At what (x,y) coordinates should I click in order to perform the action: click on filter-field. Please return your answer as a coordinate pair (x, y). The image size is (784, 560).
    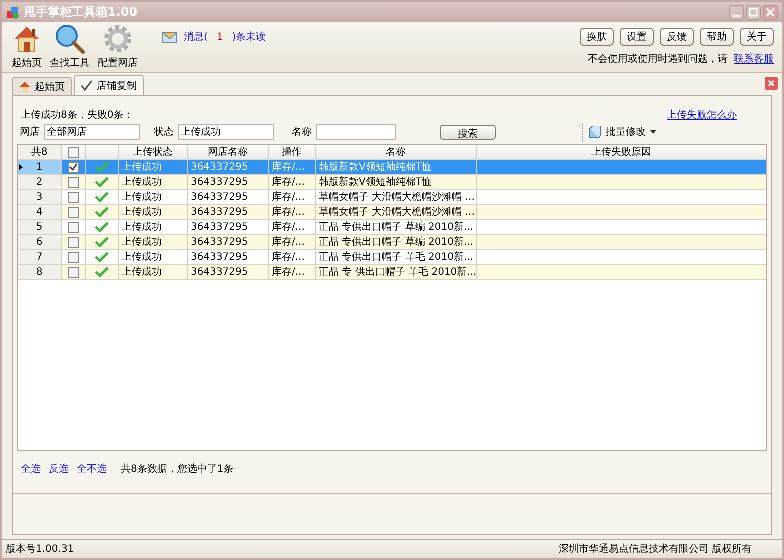
    Looking at the image, I should click on (356, 132).